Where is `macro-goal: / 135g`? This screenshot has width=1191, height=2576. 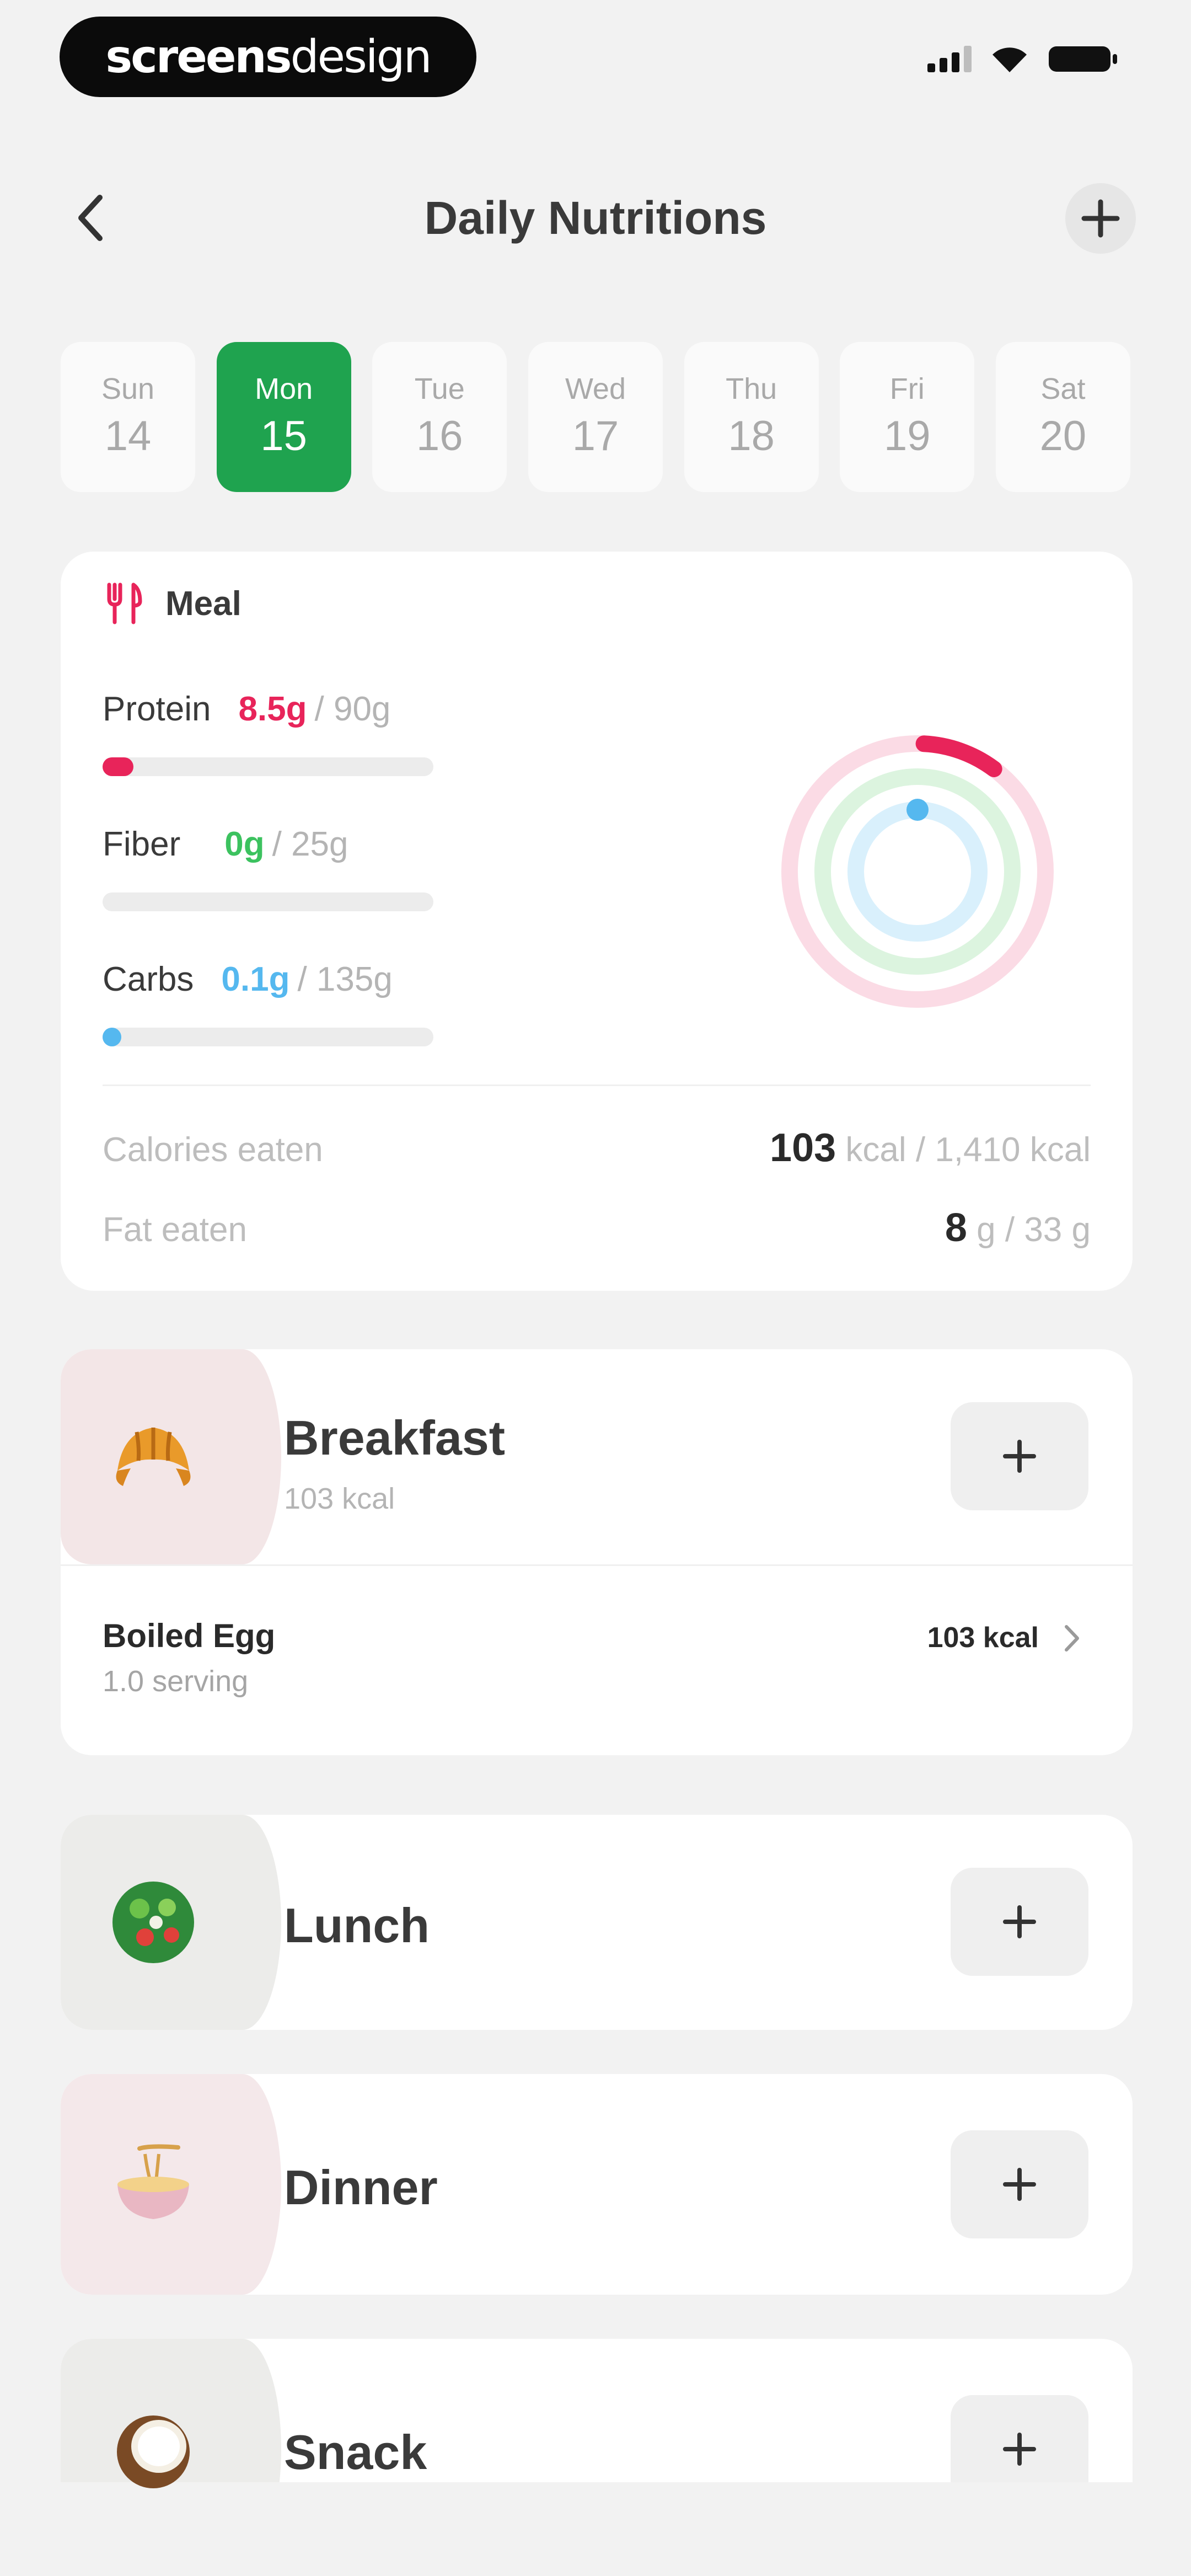
macro-goal: / 135g is located at coordinates (345, 979).